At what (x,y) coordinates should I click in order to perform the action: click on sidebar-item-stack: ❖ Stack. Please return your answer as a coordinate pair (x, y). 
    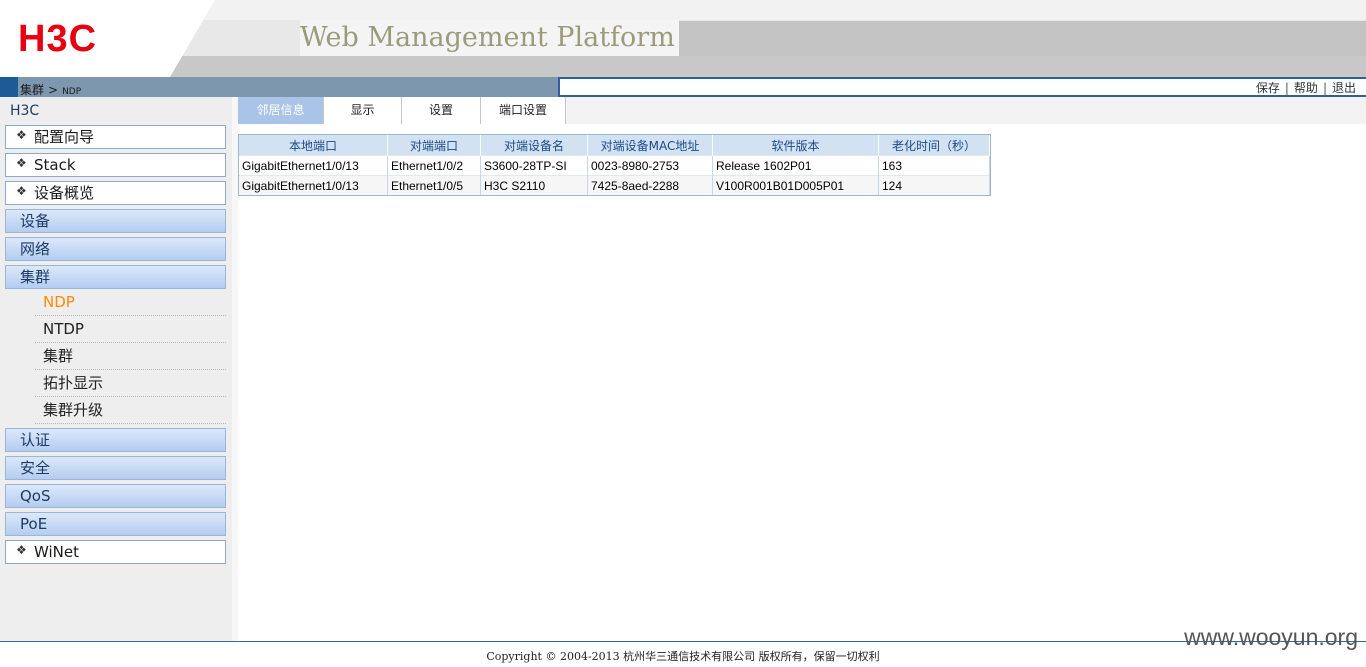
    Looking at the image, I should click on (115, 165).